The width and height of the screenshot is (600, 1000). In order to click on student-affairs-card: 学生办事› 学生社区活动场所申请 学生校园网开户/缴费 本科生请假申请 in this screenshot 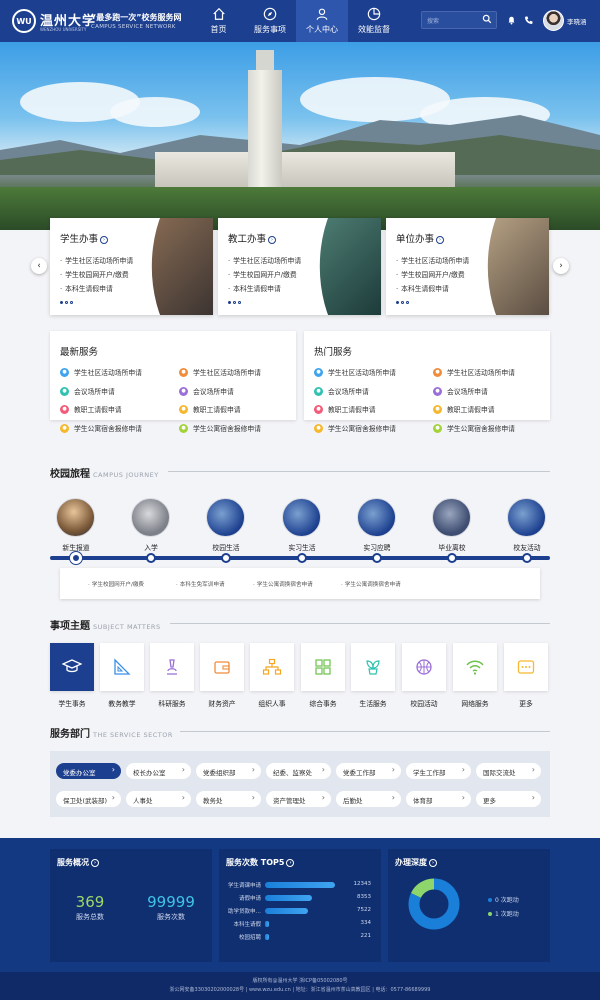, I will do `click(131, 266)`.